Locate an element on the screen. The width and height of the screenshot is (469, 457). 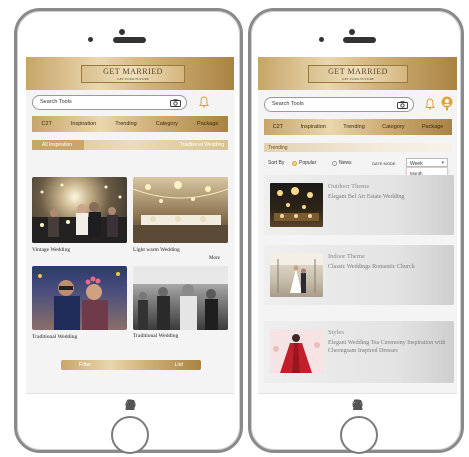
date-mode-label: DATE MODE is located at coordinates (384, 163).